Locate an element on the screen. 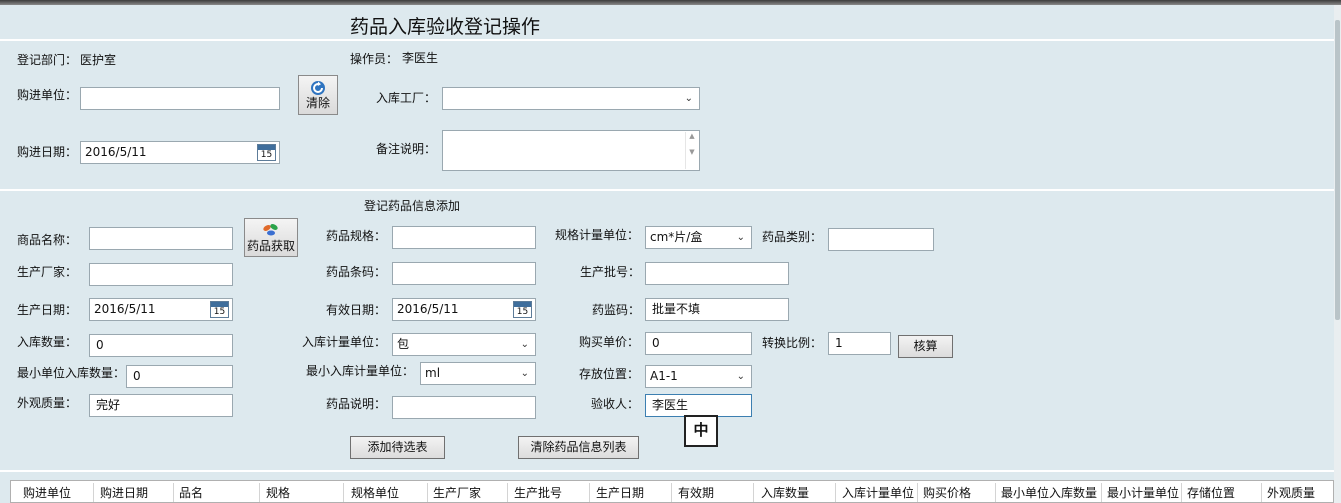 Image resolution: width=1341 pixels, height=503 pixels. appearance-label: 外观质量： is located at coordinates (47, 403).